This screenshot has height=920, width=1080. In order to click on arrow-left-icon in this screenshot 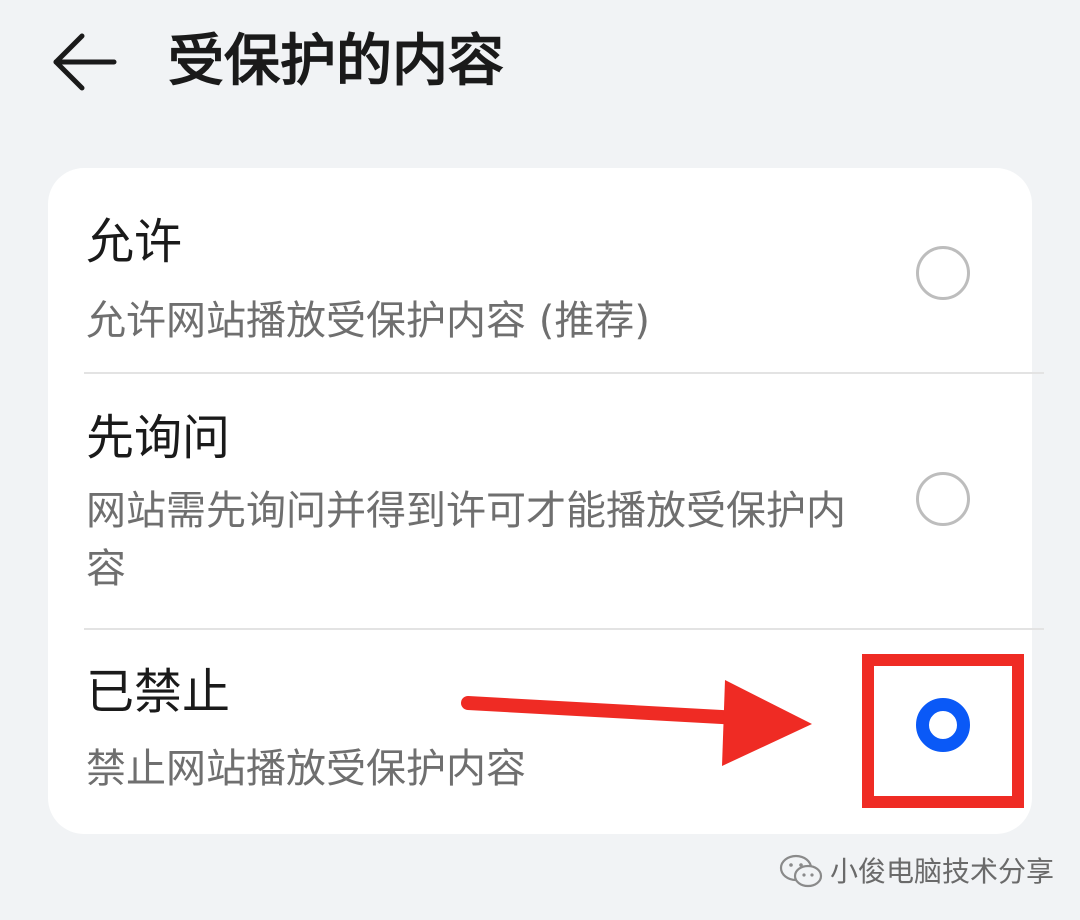, I will do `click(85, 62)`.